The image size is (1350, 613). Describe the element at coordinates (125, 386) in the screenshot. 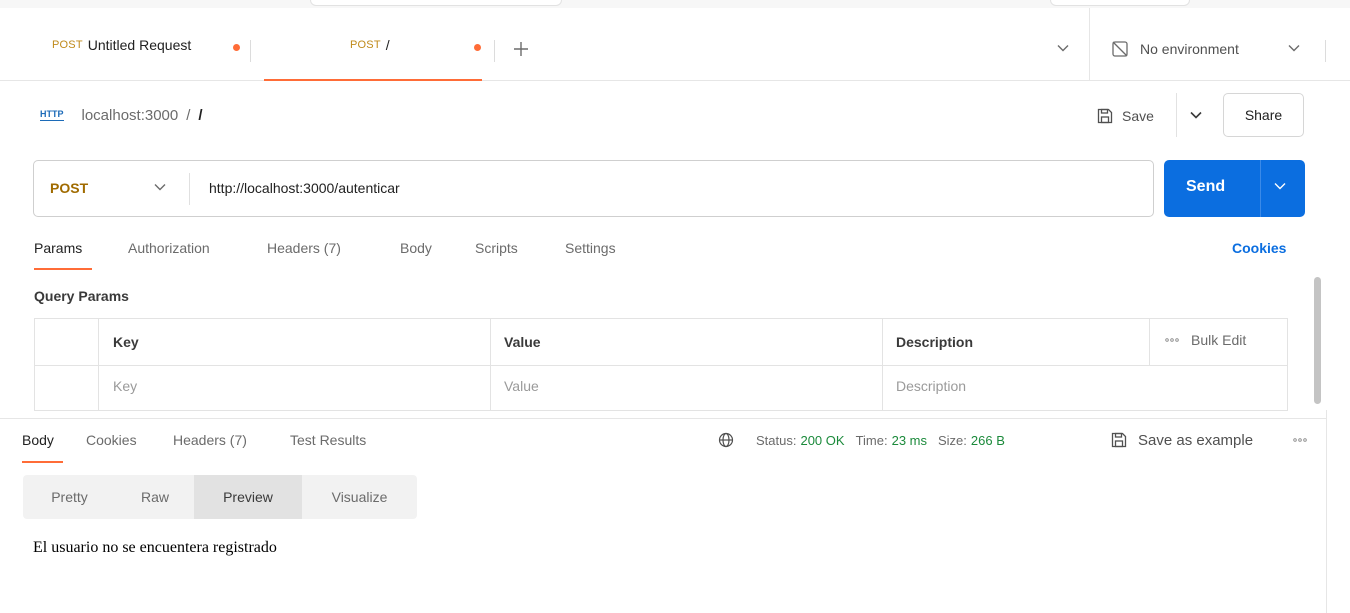

I see `key-input: Key` at that location.